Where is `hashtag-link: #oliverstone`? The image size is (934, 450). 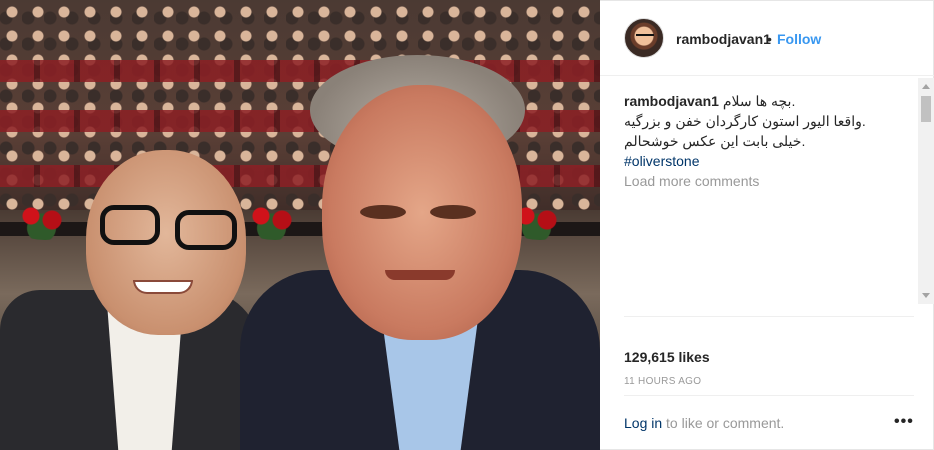
hashtag-link: #oliverstone is located at coordinates (769, 161).